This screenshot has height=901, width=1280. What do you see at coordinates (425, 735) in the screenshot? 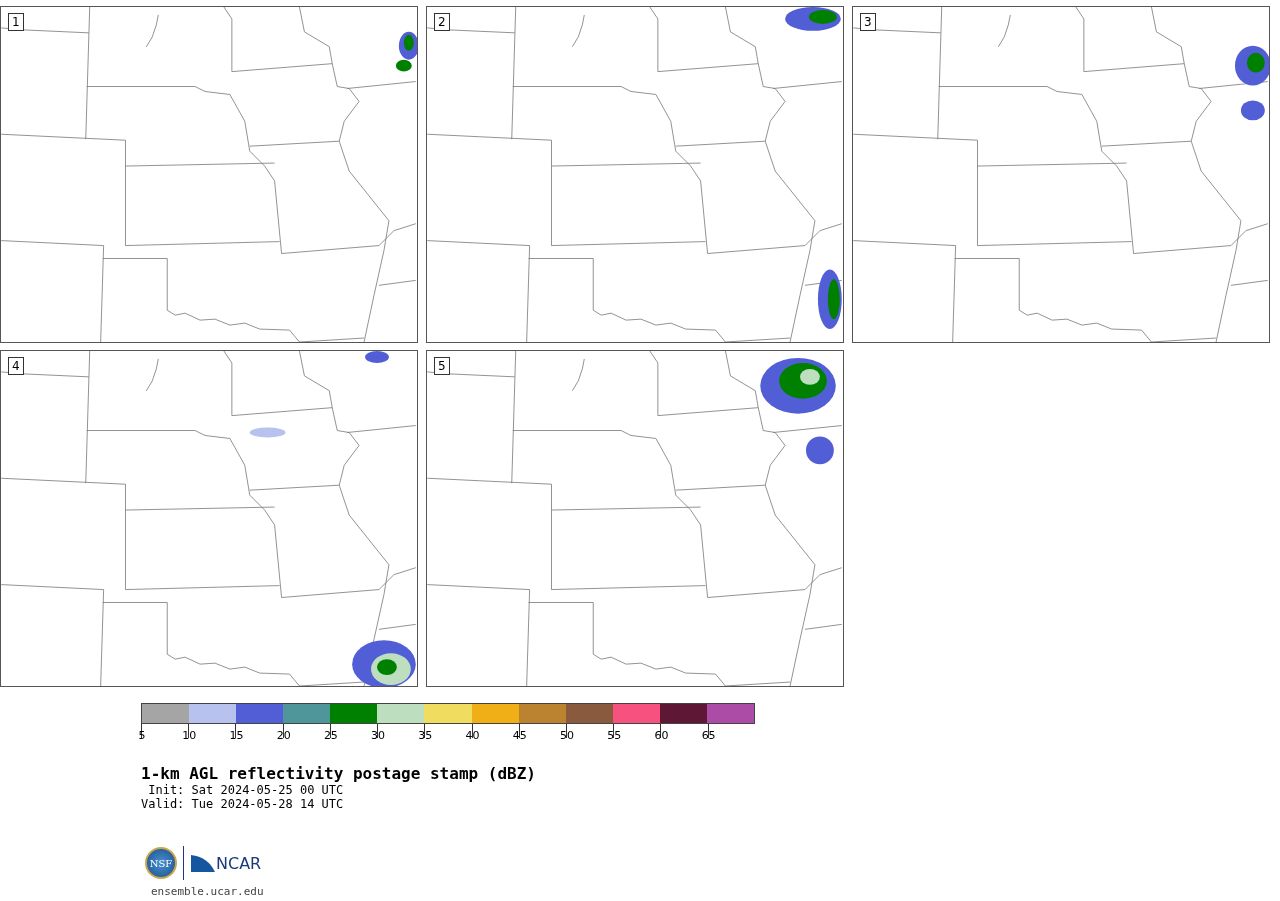
I see `tick-label: 35` at bounding box center [425, 735].